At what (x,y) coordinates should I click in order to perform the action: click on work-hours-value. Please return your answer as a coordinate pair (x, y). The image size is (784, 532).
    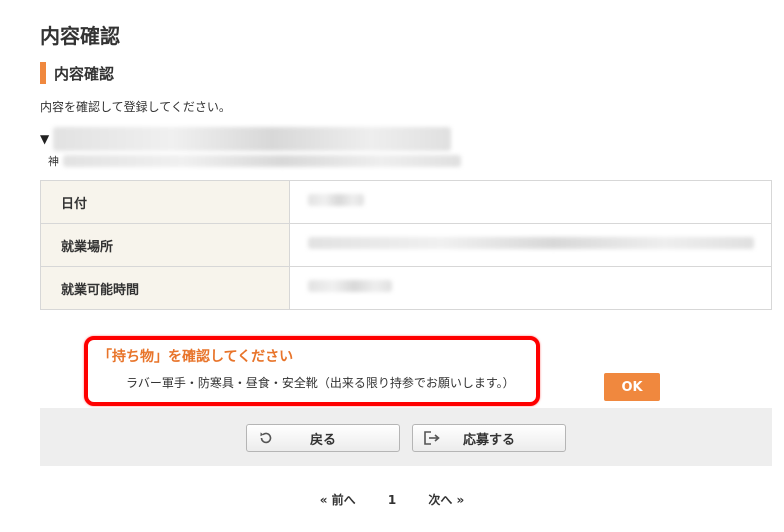
    Looking at the image, I should click on (530, 288).